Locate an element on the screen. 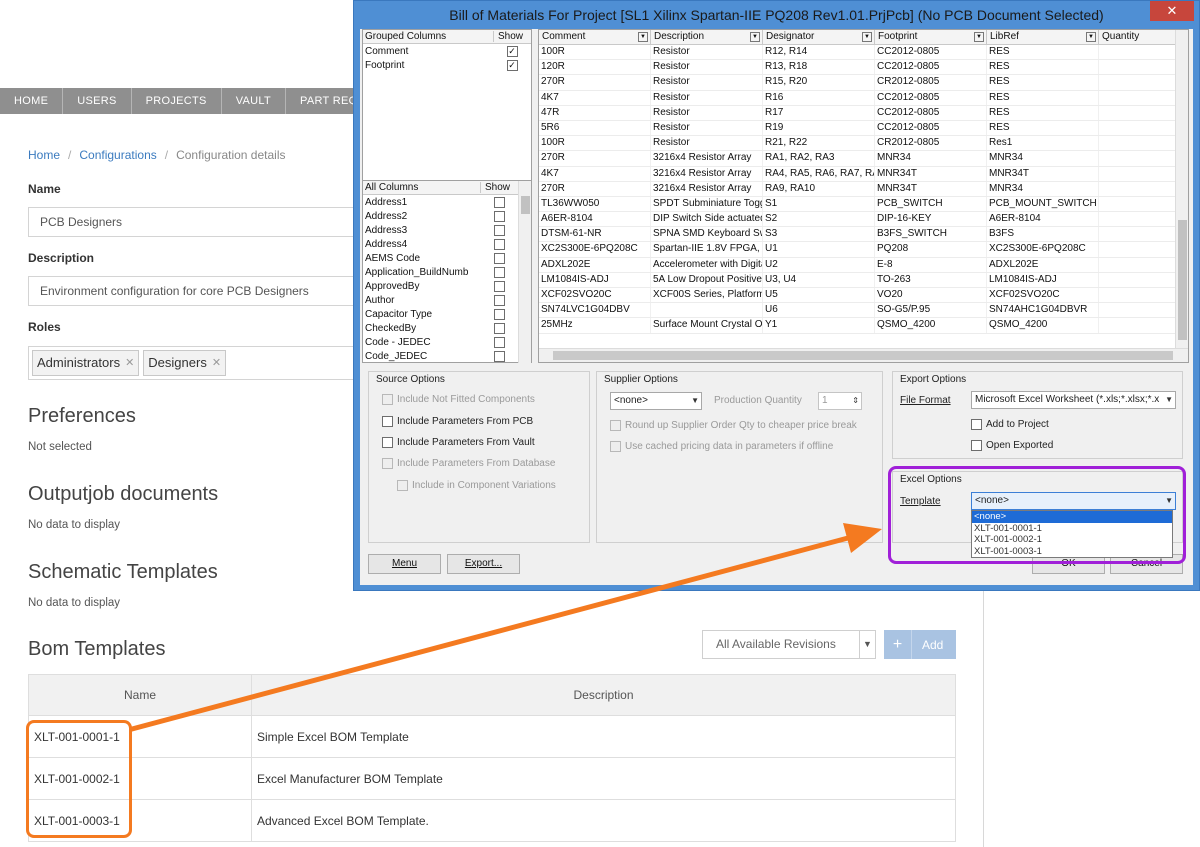 The image size is (1200, 847). all-column-row: Address4 is located at coordinates (440, 244).